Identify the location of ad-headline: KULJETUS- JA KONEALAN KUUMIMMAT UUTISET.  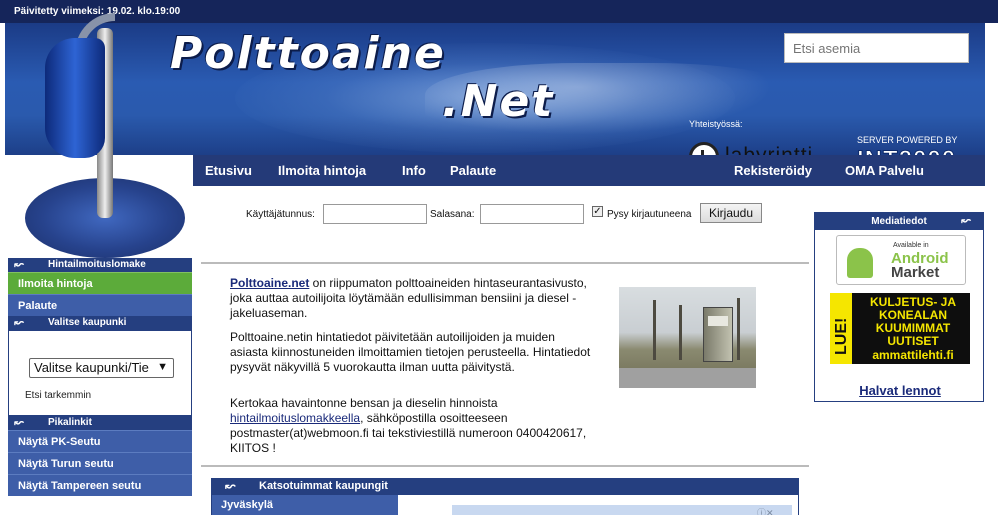
(912, 321).